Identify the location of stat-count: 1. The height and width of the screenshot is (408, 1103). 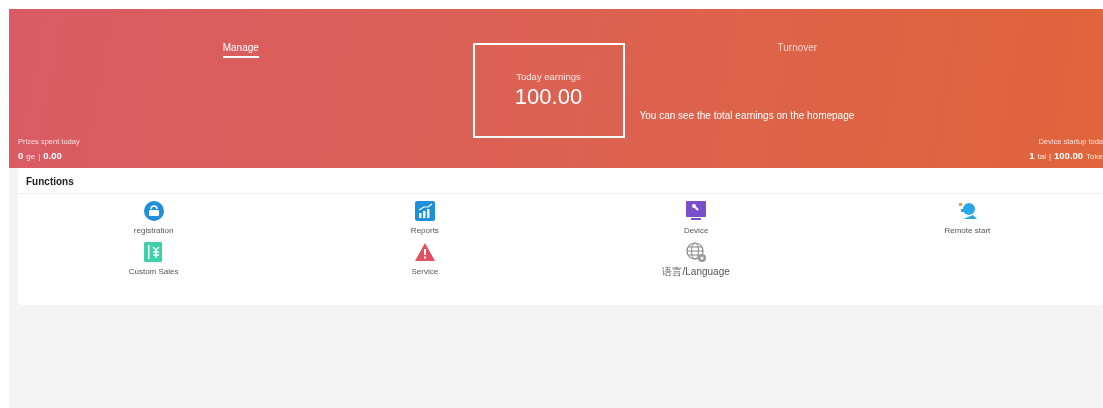
(1032, 155).